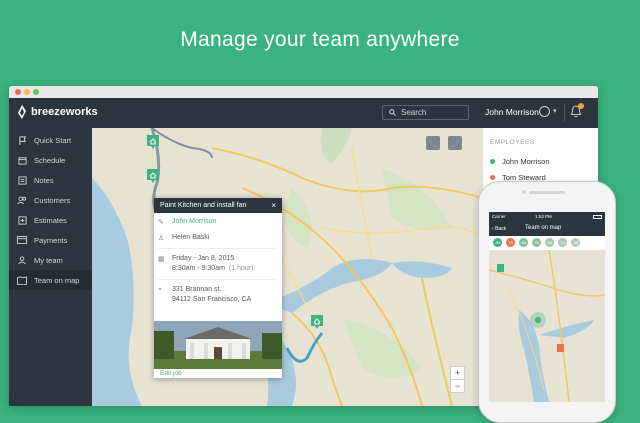 Image resolution: width=640 pixels, height=423 pixels. I want to click on popup-address-line1: 331 Brannan st., so click(197, 289).